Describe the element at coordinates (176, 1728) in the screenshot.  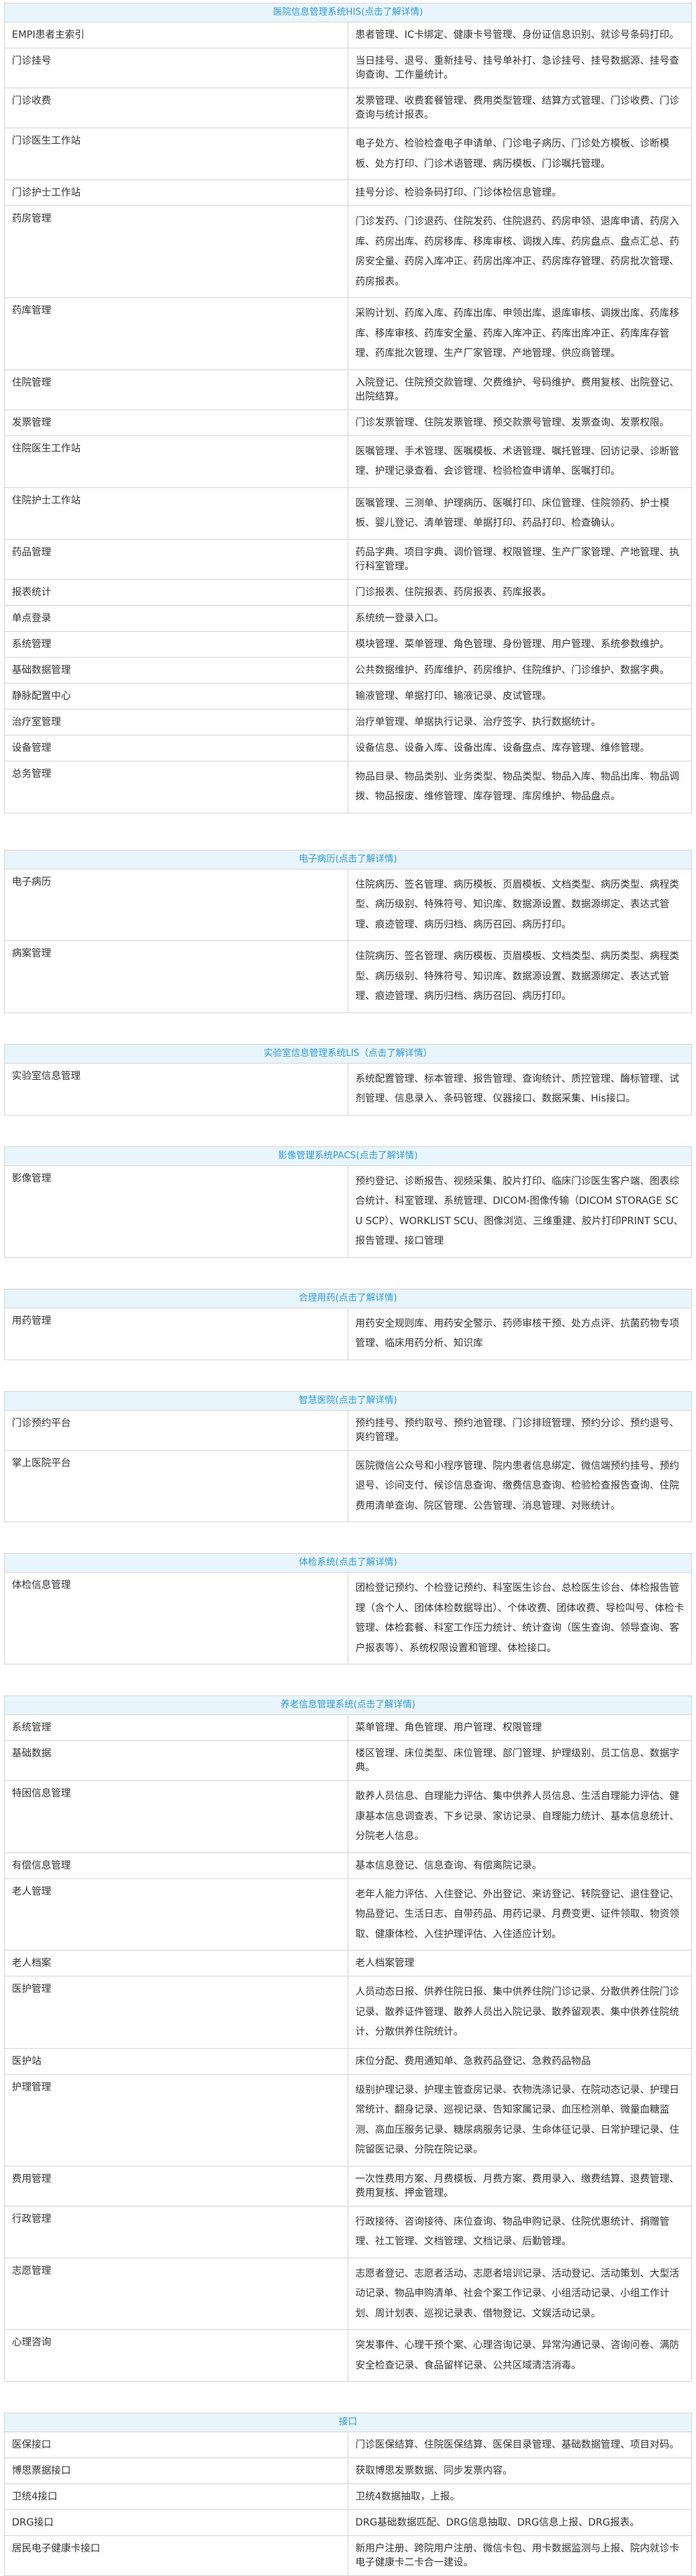
I see `module-name: 系统管理` at that location.